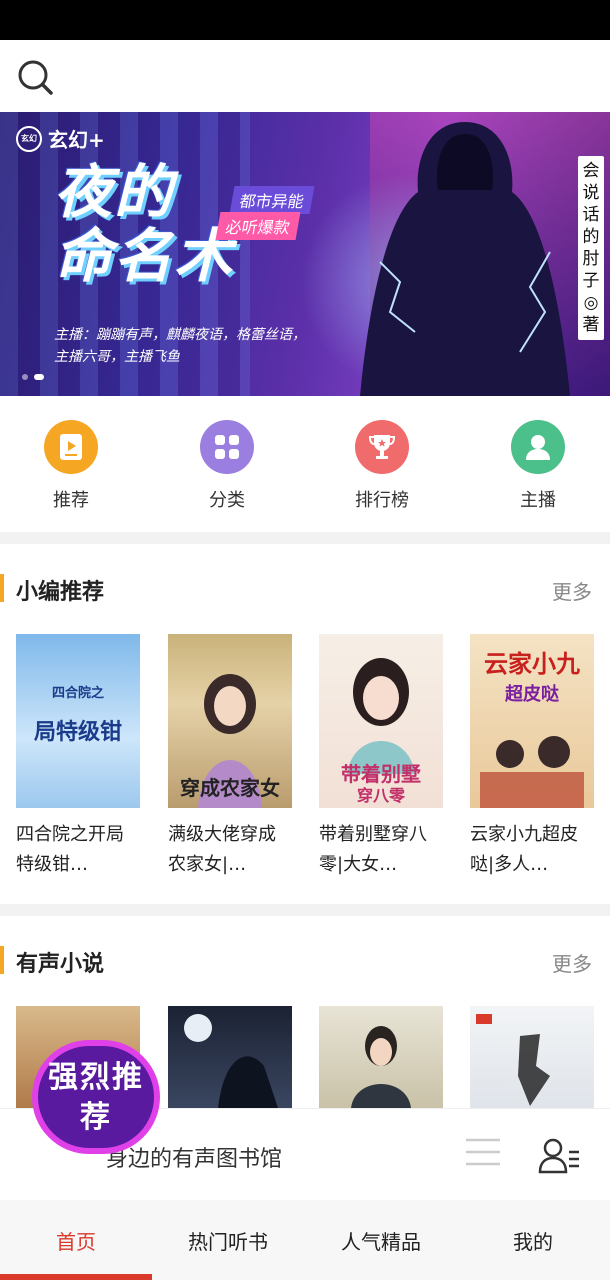 This screenshot has width=610, height=1280. I want to click on banner-tag-genre: 都市异能, so click(272, 200).